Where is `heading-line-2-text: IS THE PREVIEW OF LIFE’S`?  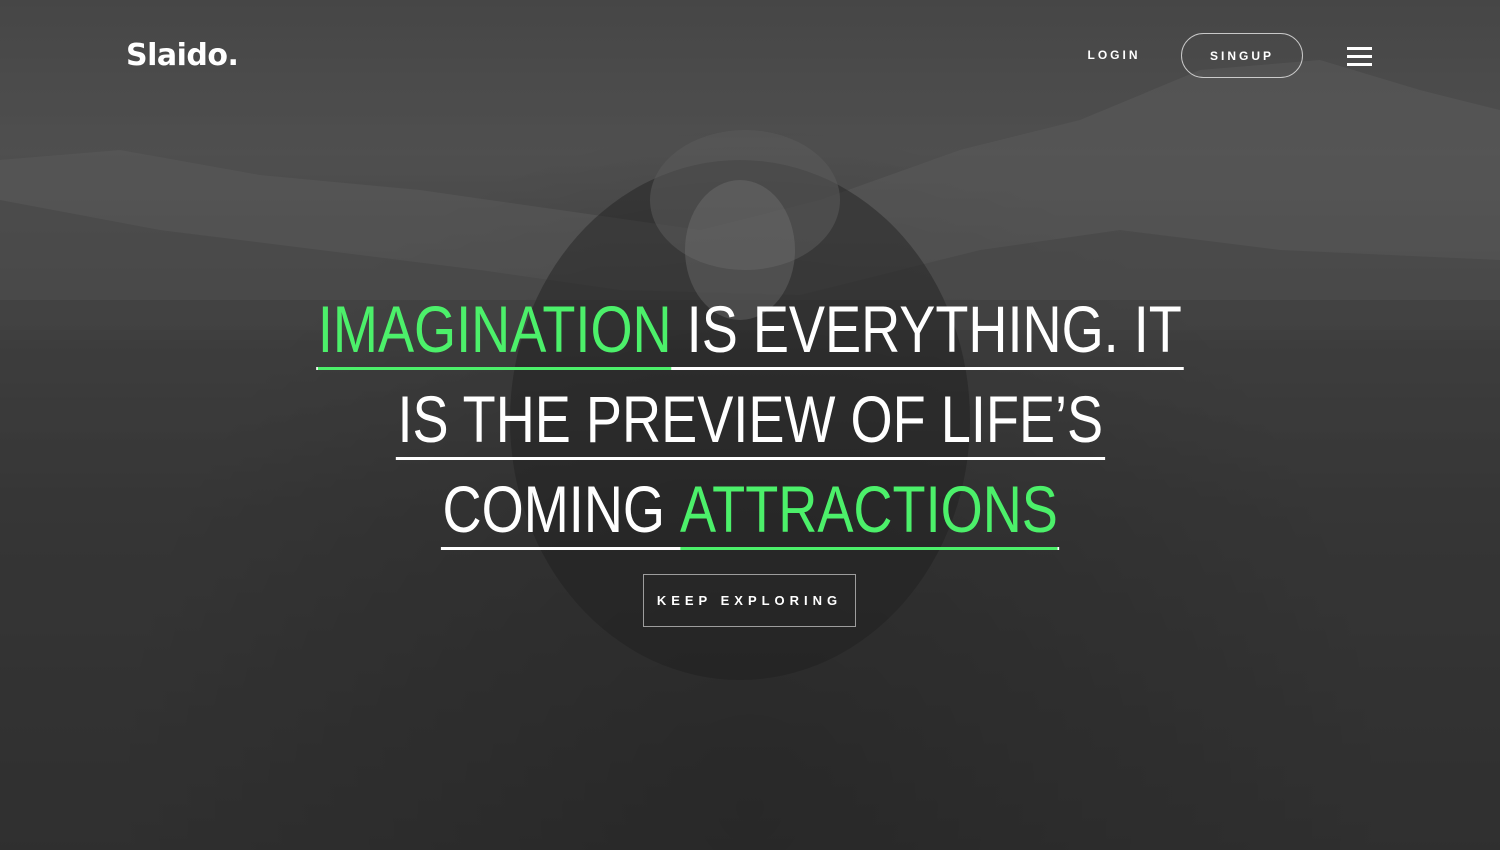 heading-line-2-text: IS THE PREVIEW OF LIFE’S is located at coordinates (750, 420).